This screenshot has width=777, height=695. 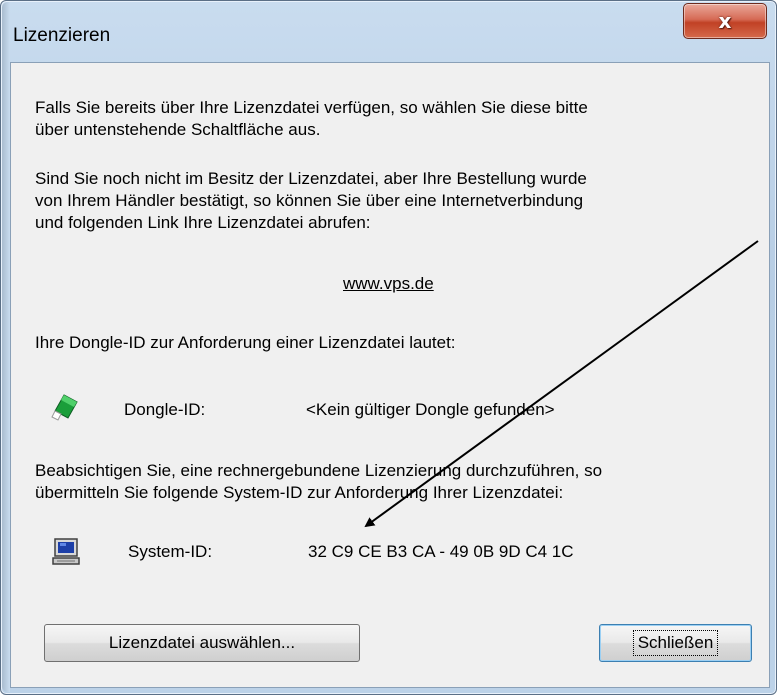 What do you see at coordinates (165, 409) in the screenshot?
I see `dongle-id-label: Dongle-ID:` at bounding box center [165, 409].